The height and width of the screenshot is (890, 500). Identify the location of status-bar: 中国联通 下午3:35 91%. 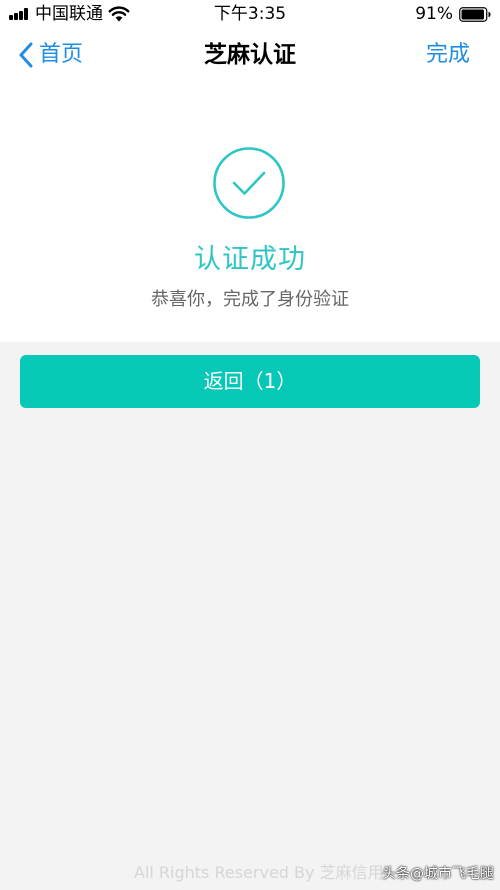
(250, 15).